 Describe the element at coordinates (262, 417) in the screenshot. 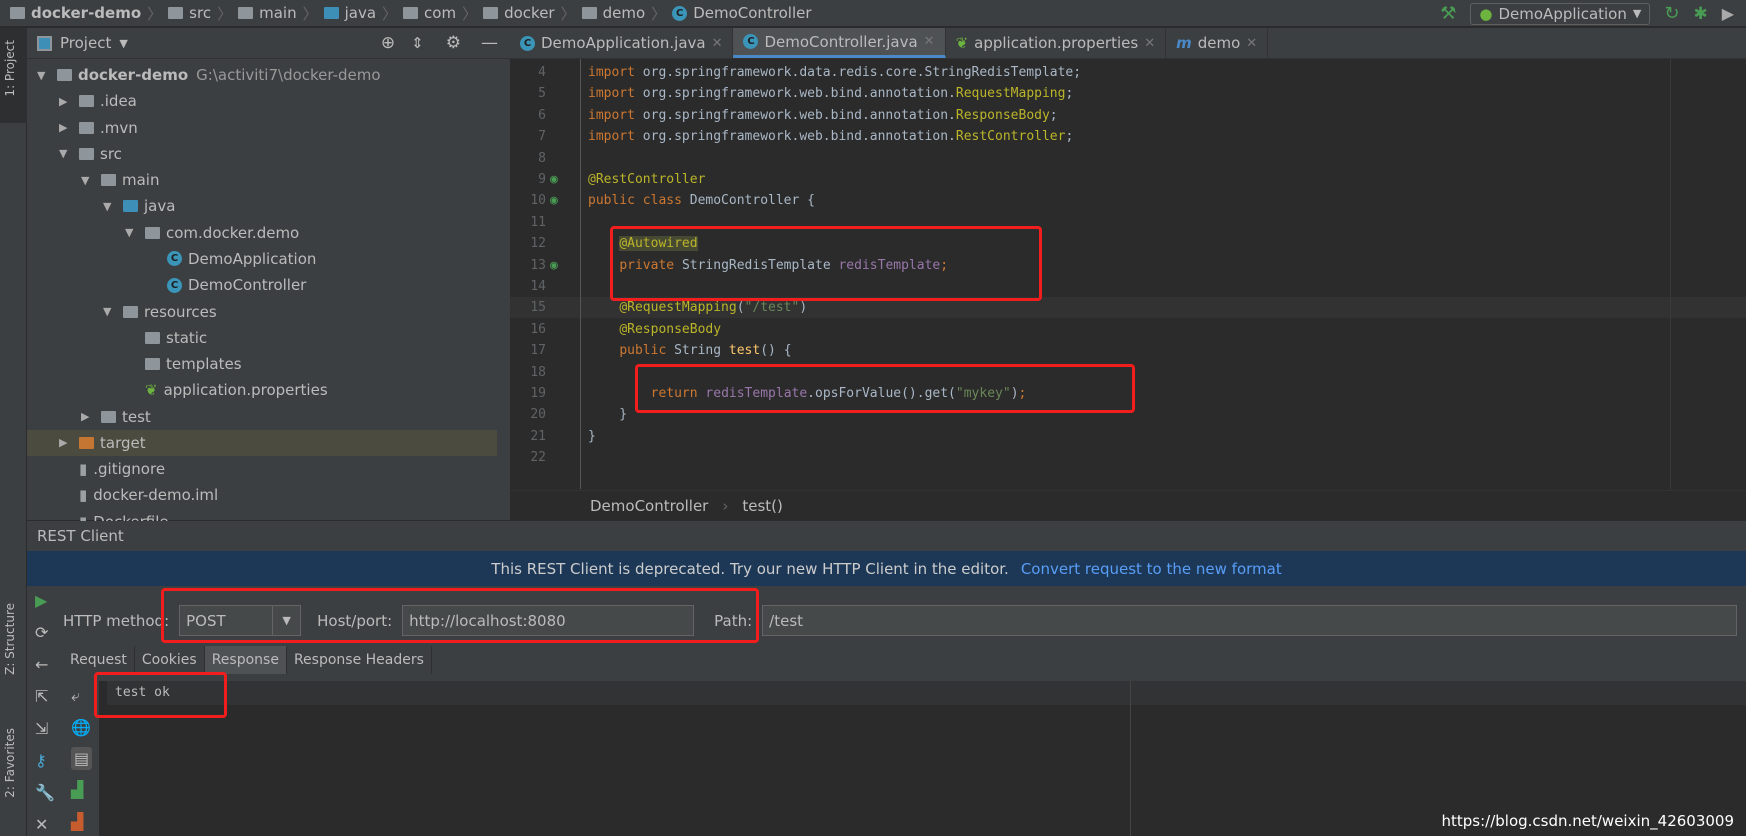

I see `tree-item: ▶ test` at that location.